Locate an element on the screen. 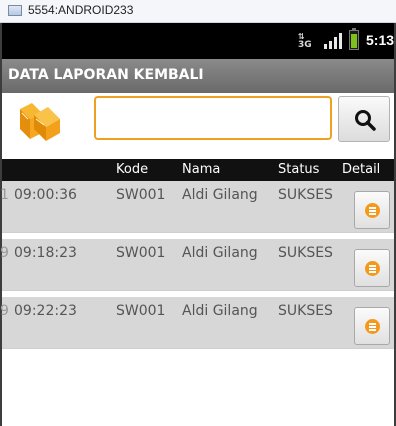 Image resolution: width=396 pixels, height=426 pixels. app-title-bar: DATA LAPORAN KEMBALI is located at coordinates (198, 76).